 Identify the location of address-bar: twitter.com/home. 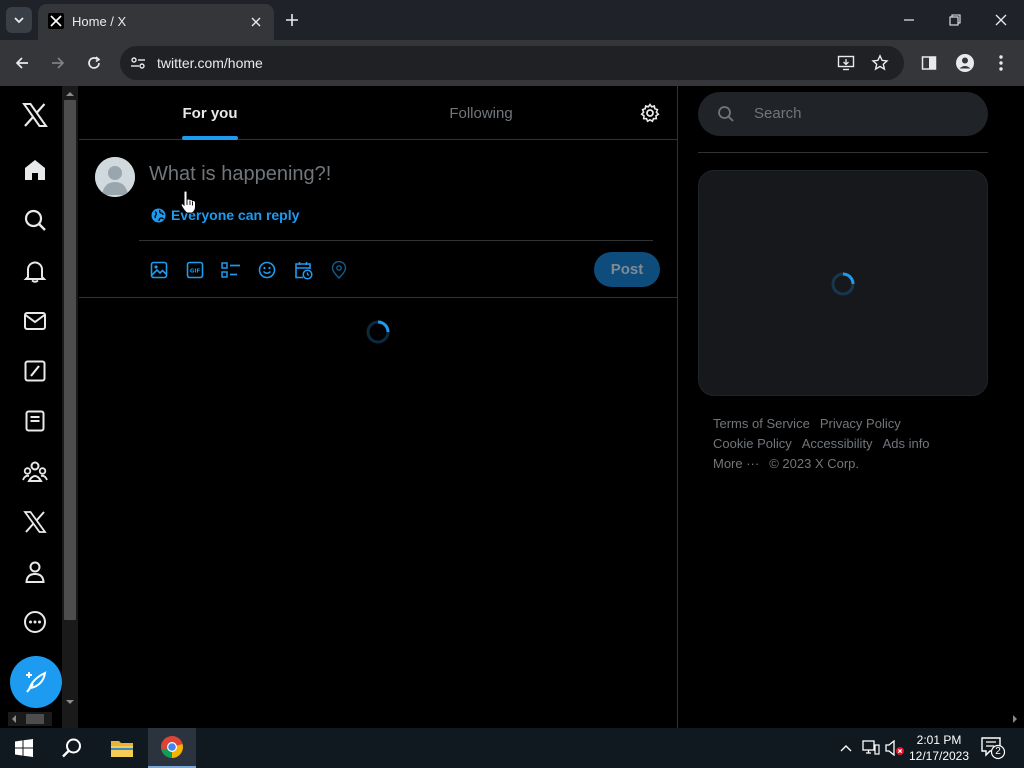
(512, 63).